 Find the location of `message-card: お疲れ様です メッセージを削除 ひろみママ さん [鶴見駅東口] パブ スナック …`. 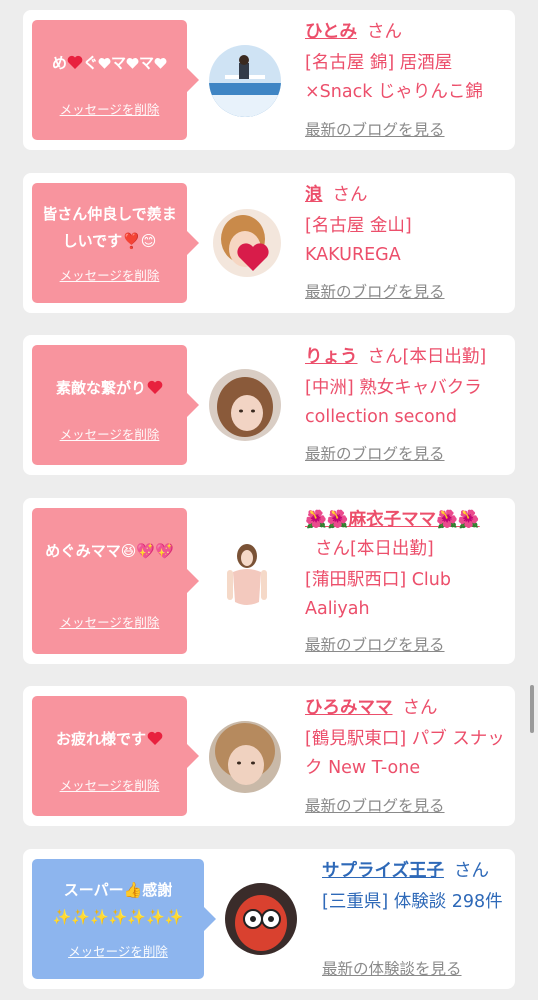

message-card: お疲れ様です メッセージを削除 ひろみママ さん [鶴見駅東口] パブ スナック … is located at coordinates (269, 756).